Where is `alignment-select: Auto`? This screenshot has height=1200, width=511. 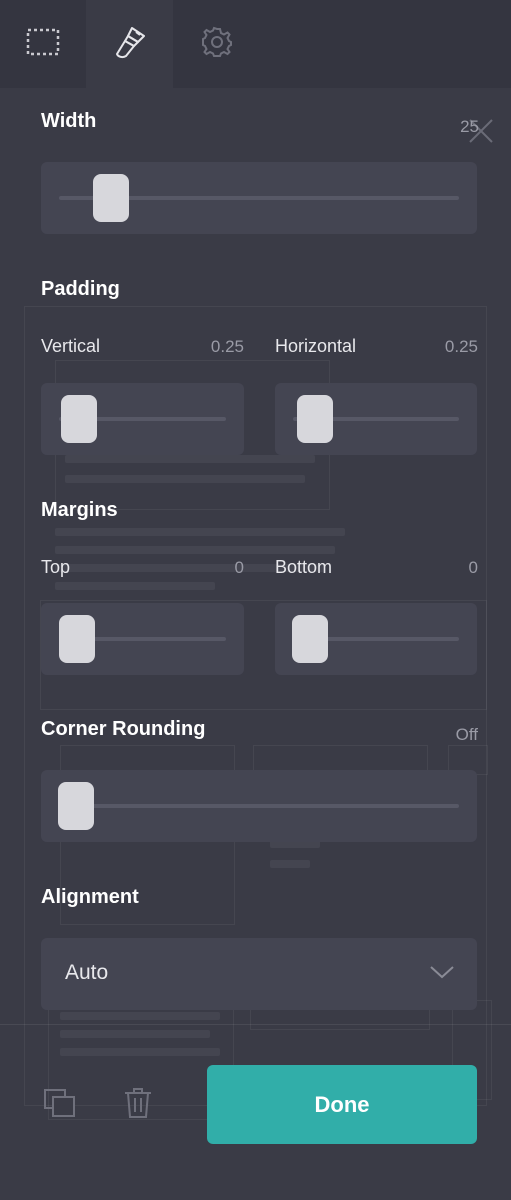
alignment-select: Auto is located at coordinates (259, 974).